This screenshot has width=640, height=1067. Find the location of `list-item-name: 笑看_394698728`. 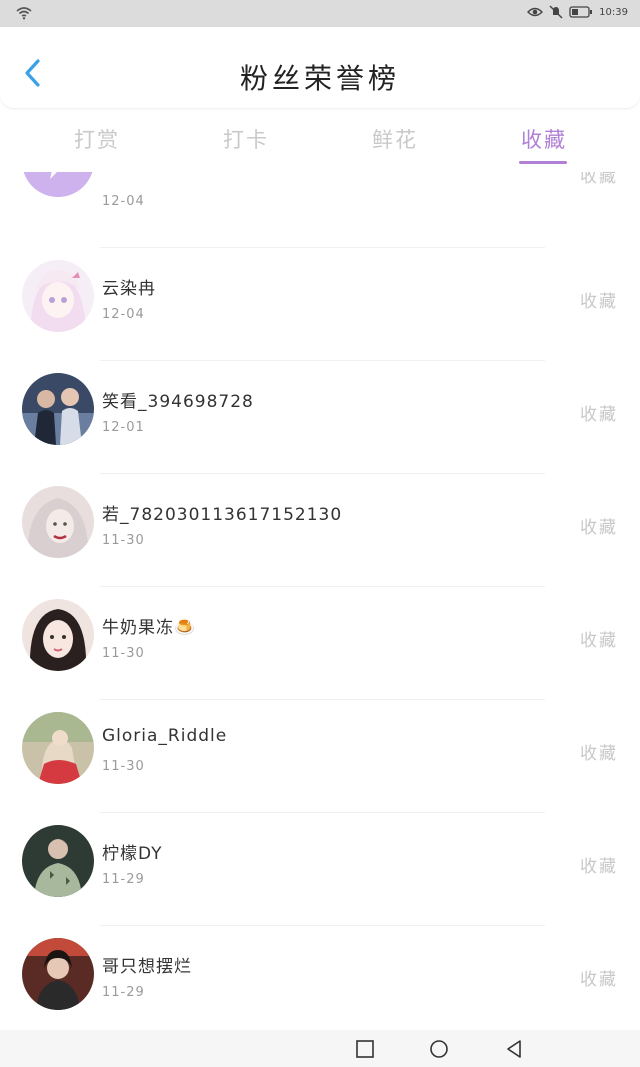

list-item-name: 笑看_394698728 is located at coordinates (178, 402).